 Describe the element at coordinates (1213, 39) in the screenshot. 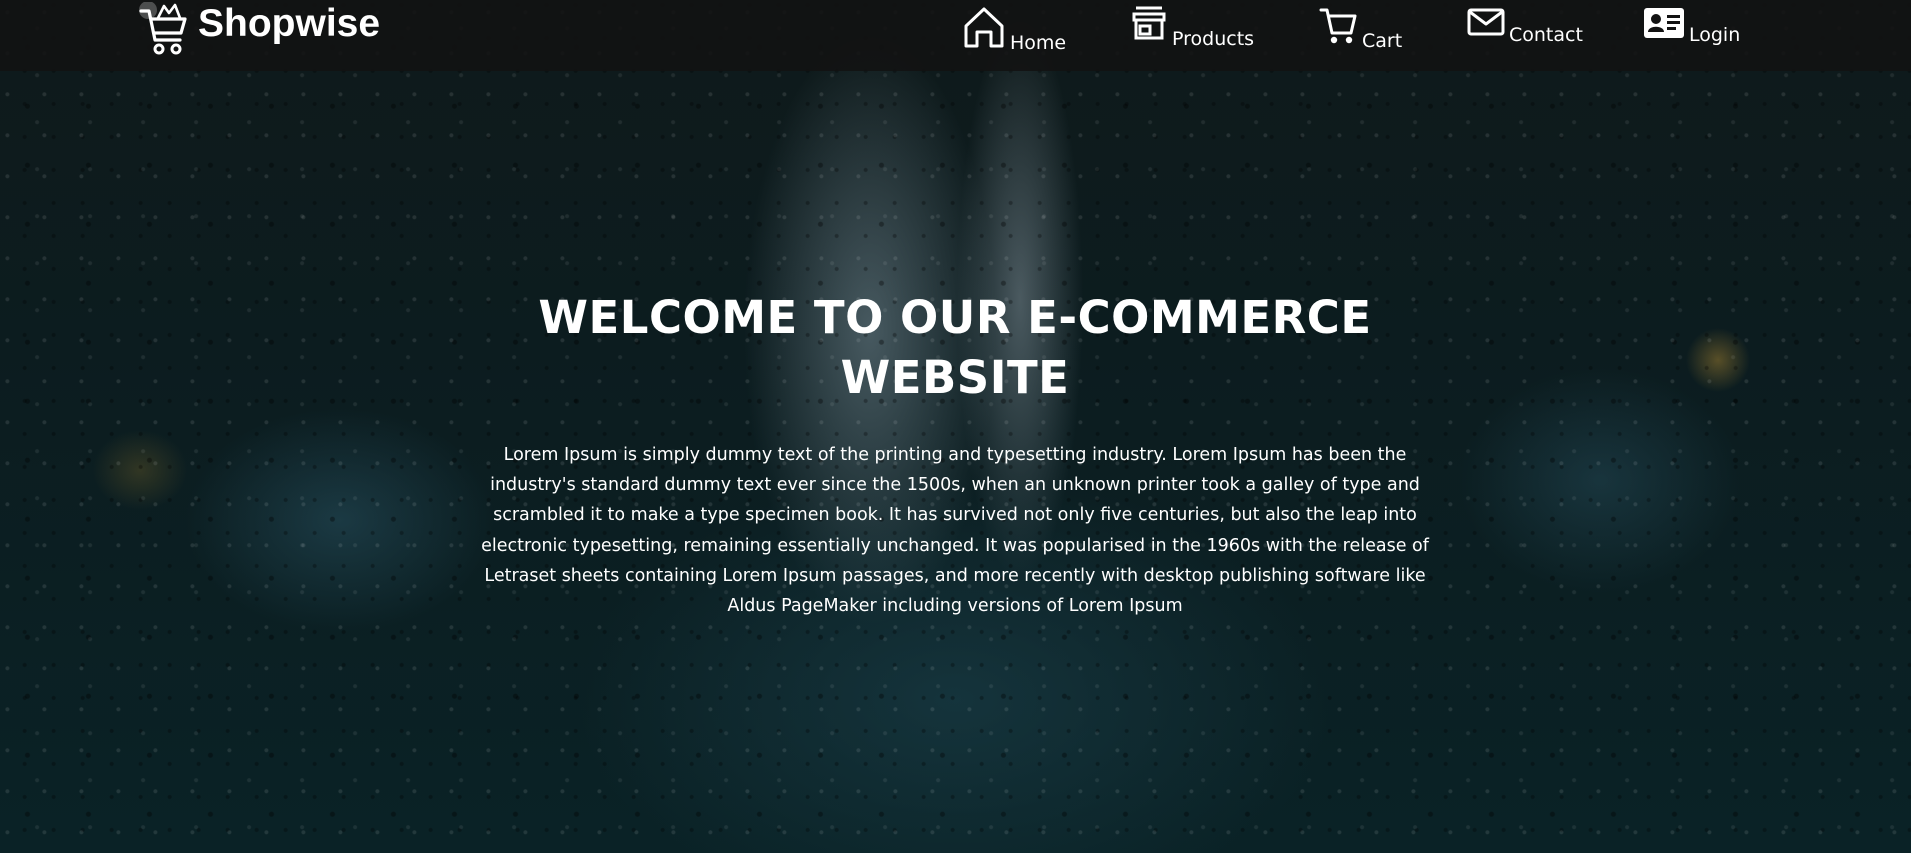

I see `nav-products-label: Products` at that location.